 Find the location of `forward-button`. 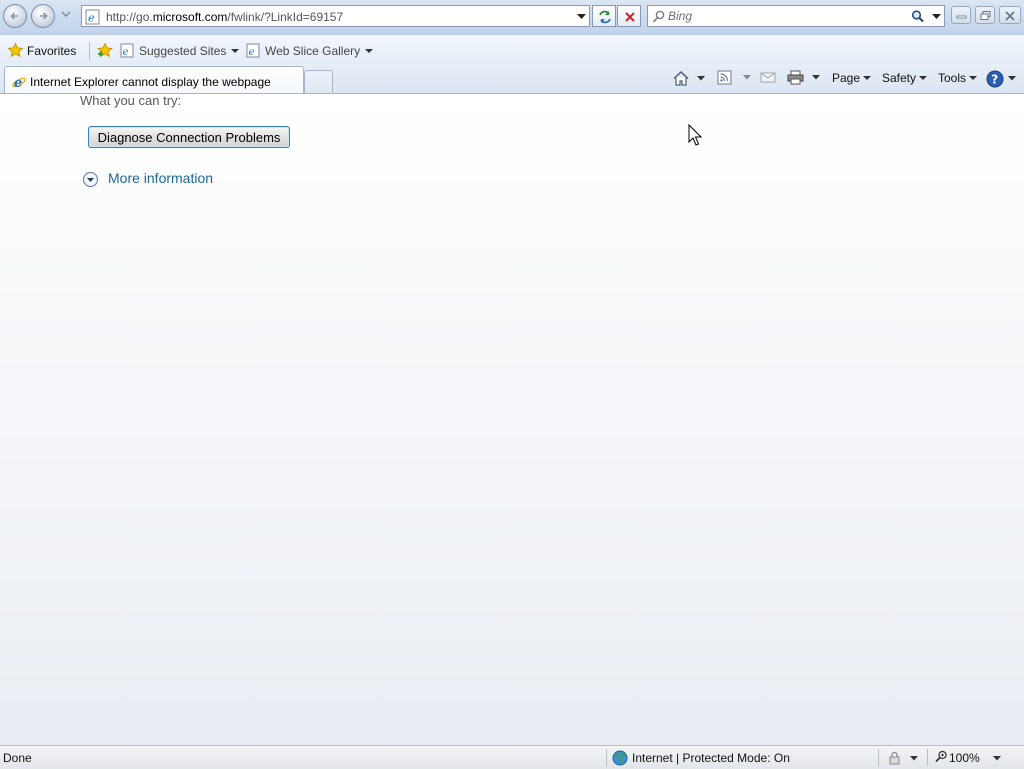

forward-button is located at coordinates (43, 16).